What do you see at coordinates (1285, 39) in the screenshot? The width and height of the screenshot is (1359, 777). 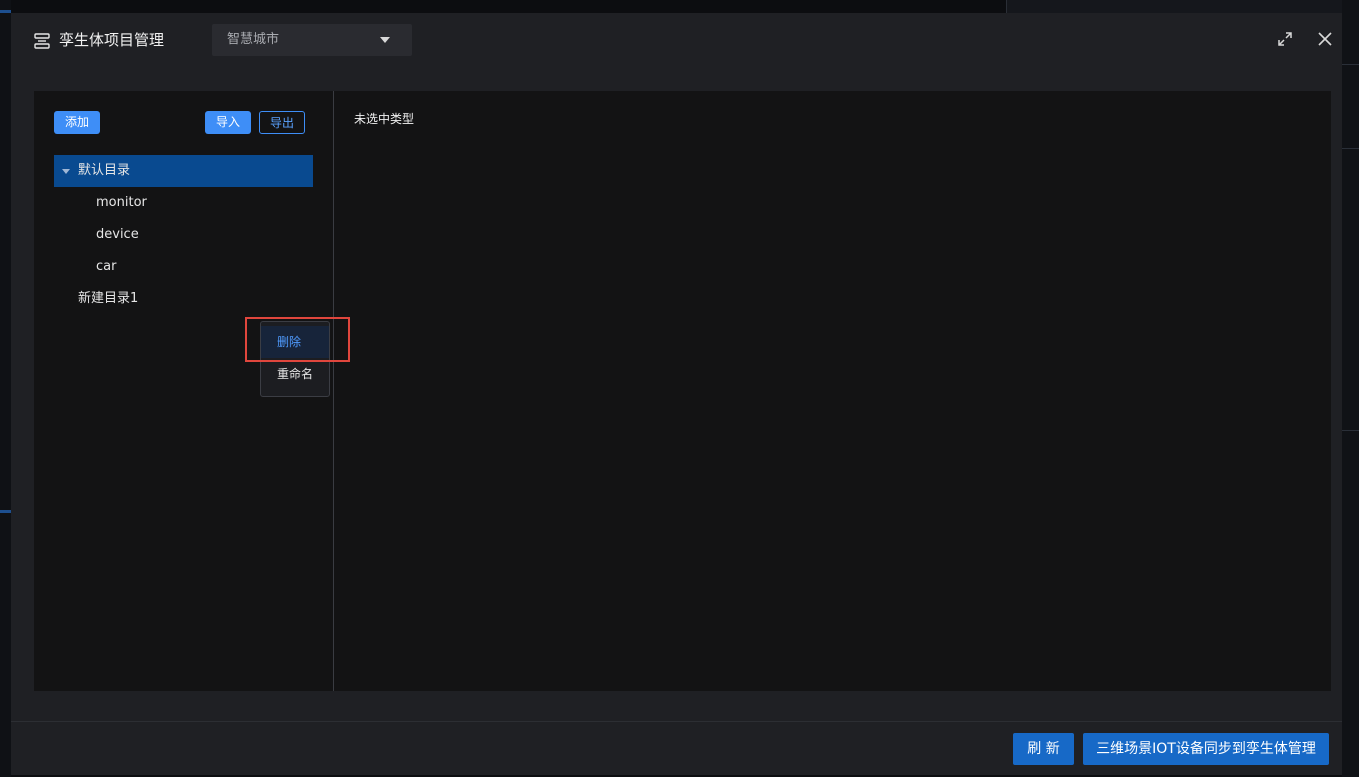 I see `expand-icon` at bounding box center [1285, 39].